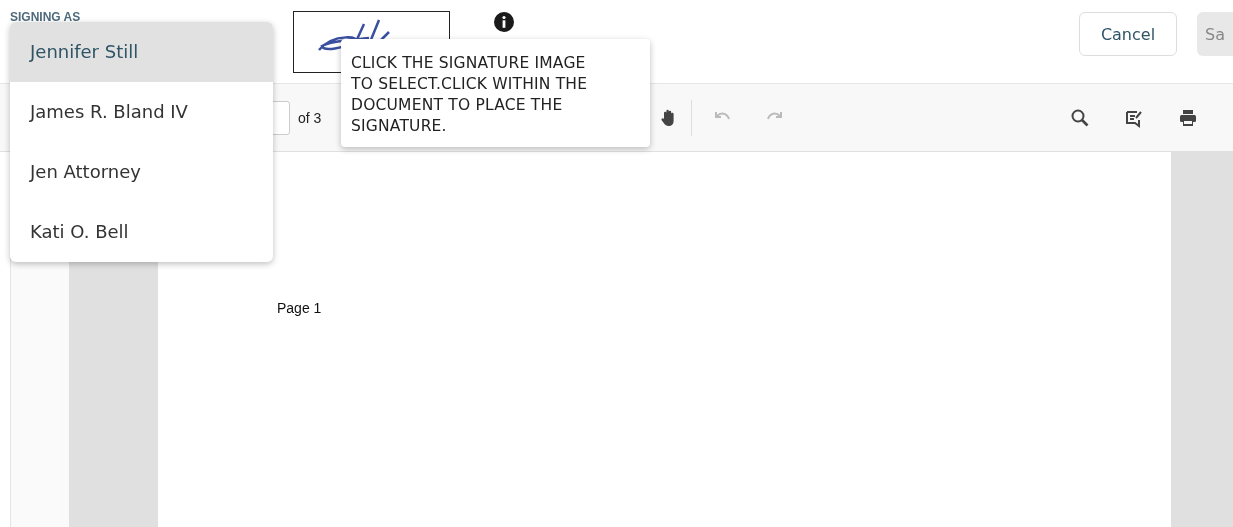 Image resolution: width=1233 pixels, height=527 pixels. Describe the element at coordinates (45, 17) in the screenshot. I see `signing-as-label: SIGNING AS` at that location.